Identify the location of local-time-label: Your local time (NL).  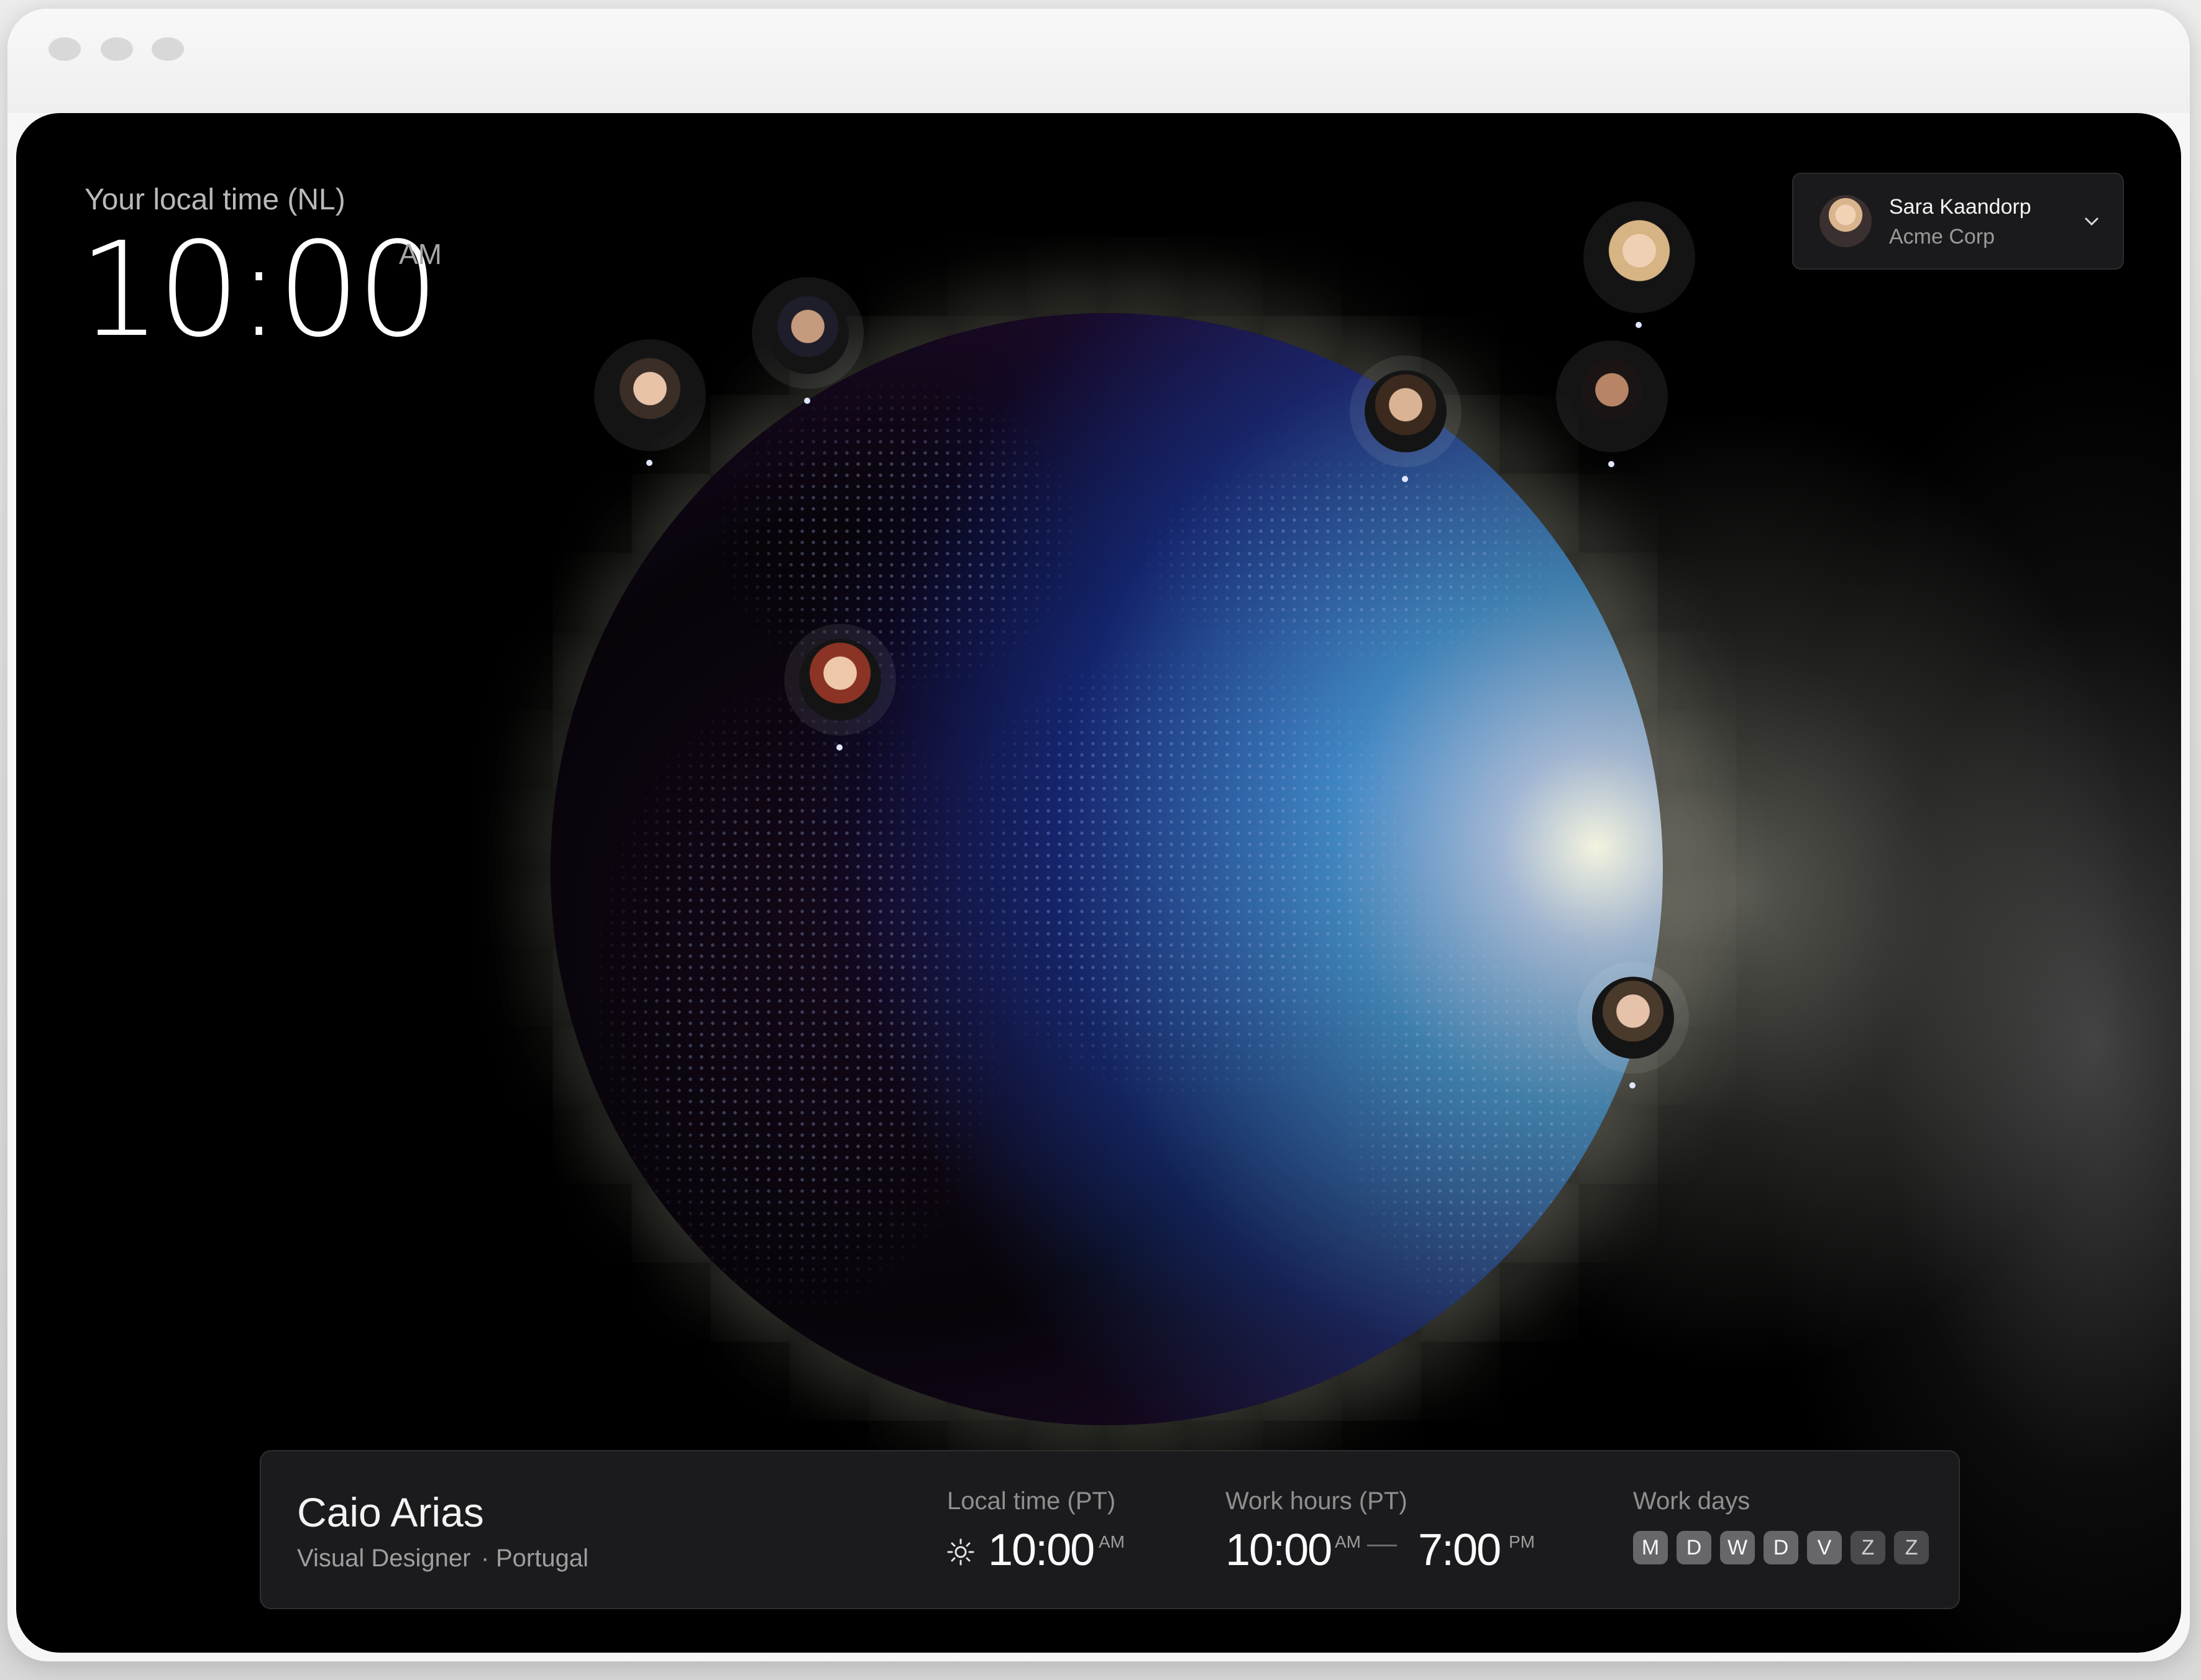
(215, 199).